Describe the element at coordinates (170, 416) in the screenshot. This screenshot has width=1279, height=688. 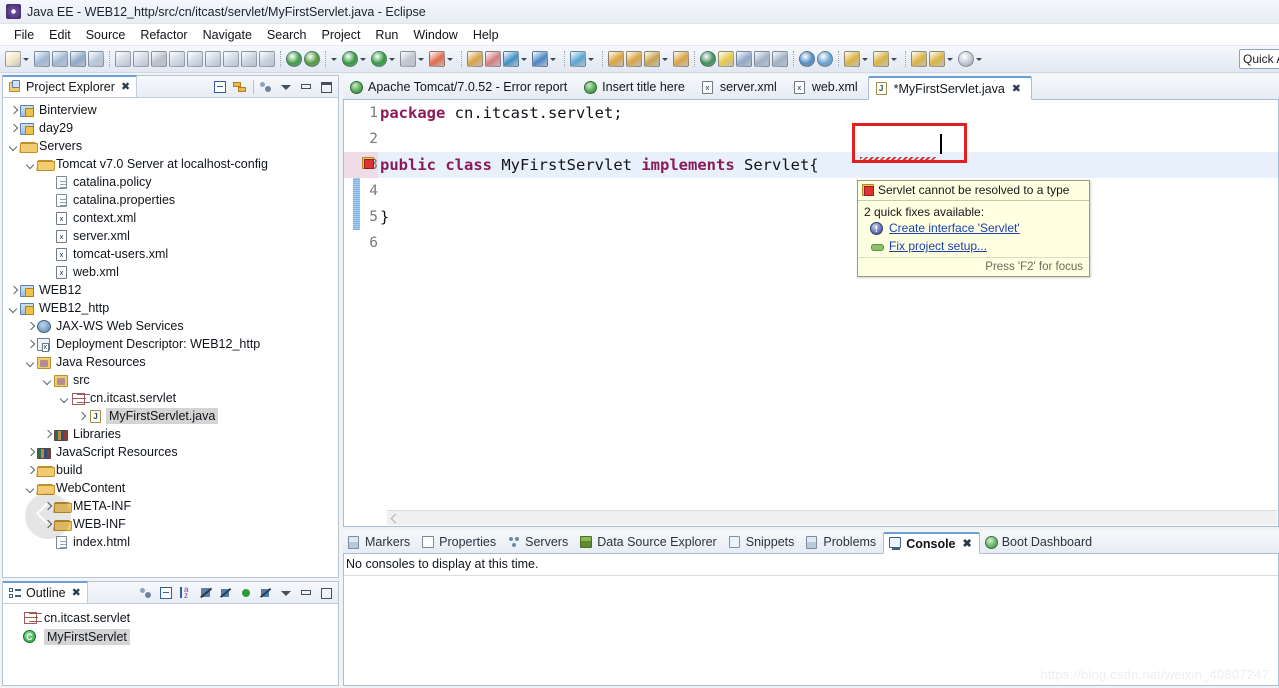
I see `tree-item: J MyFirstServlet.java` at that location.